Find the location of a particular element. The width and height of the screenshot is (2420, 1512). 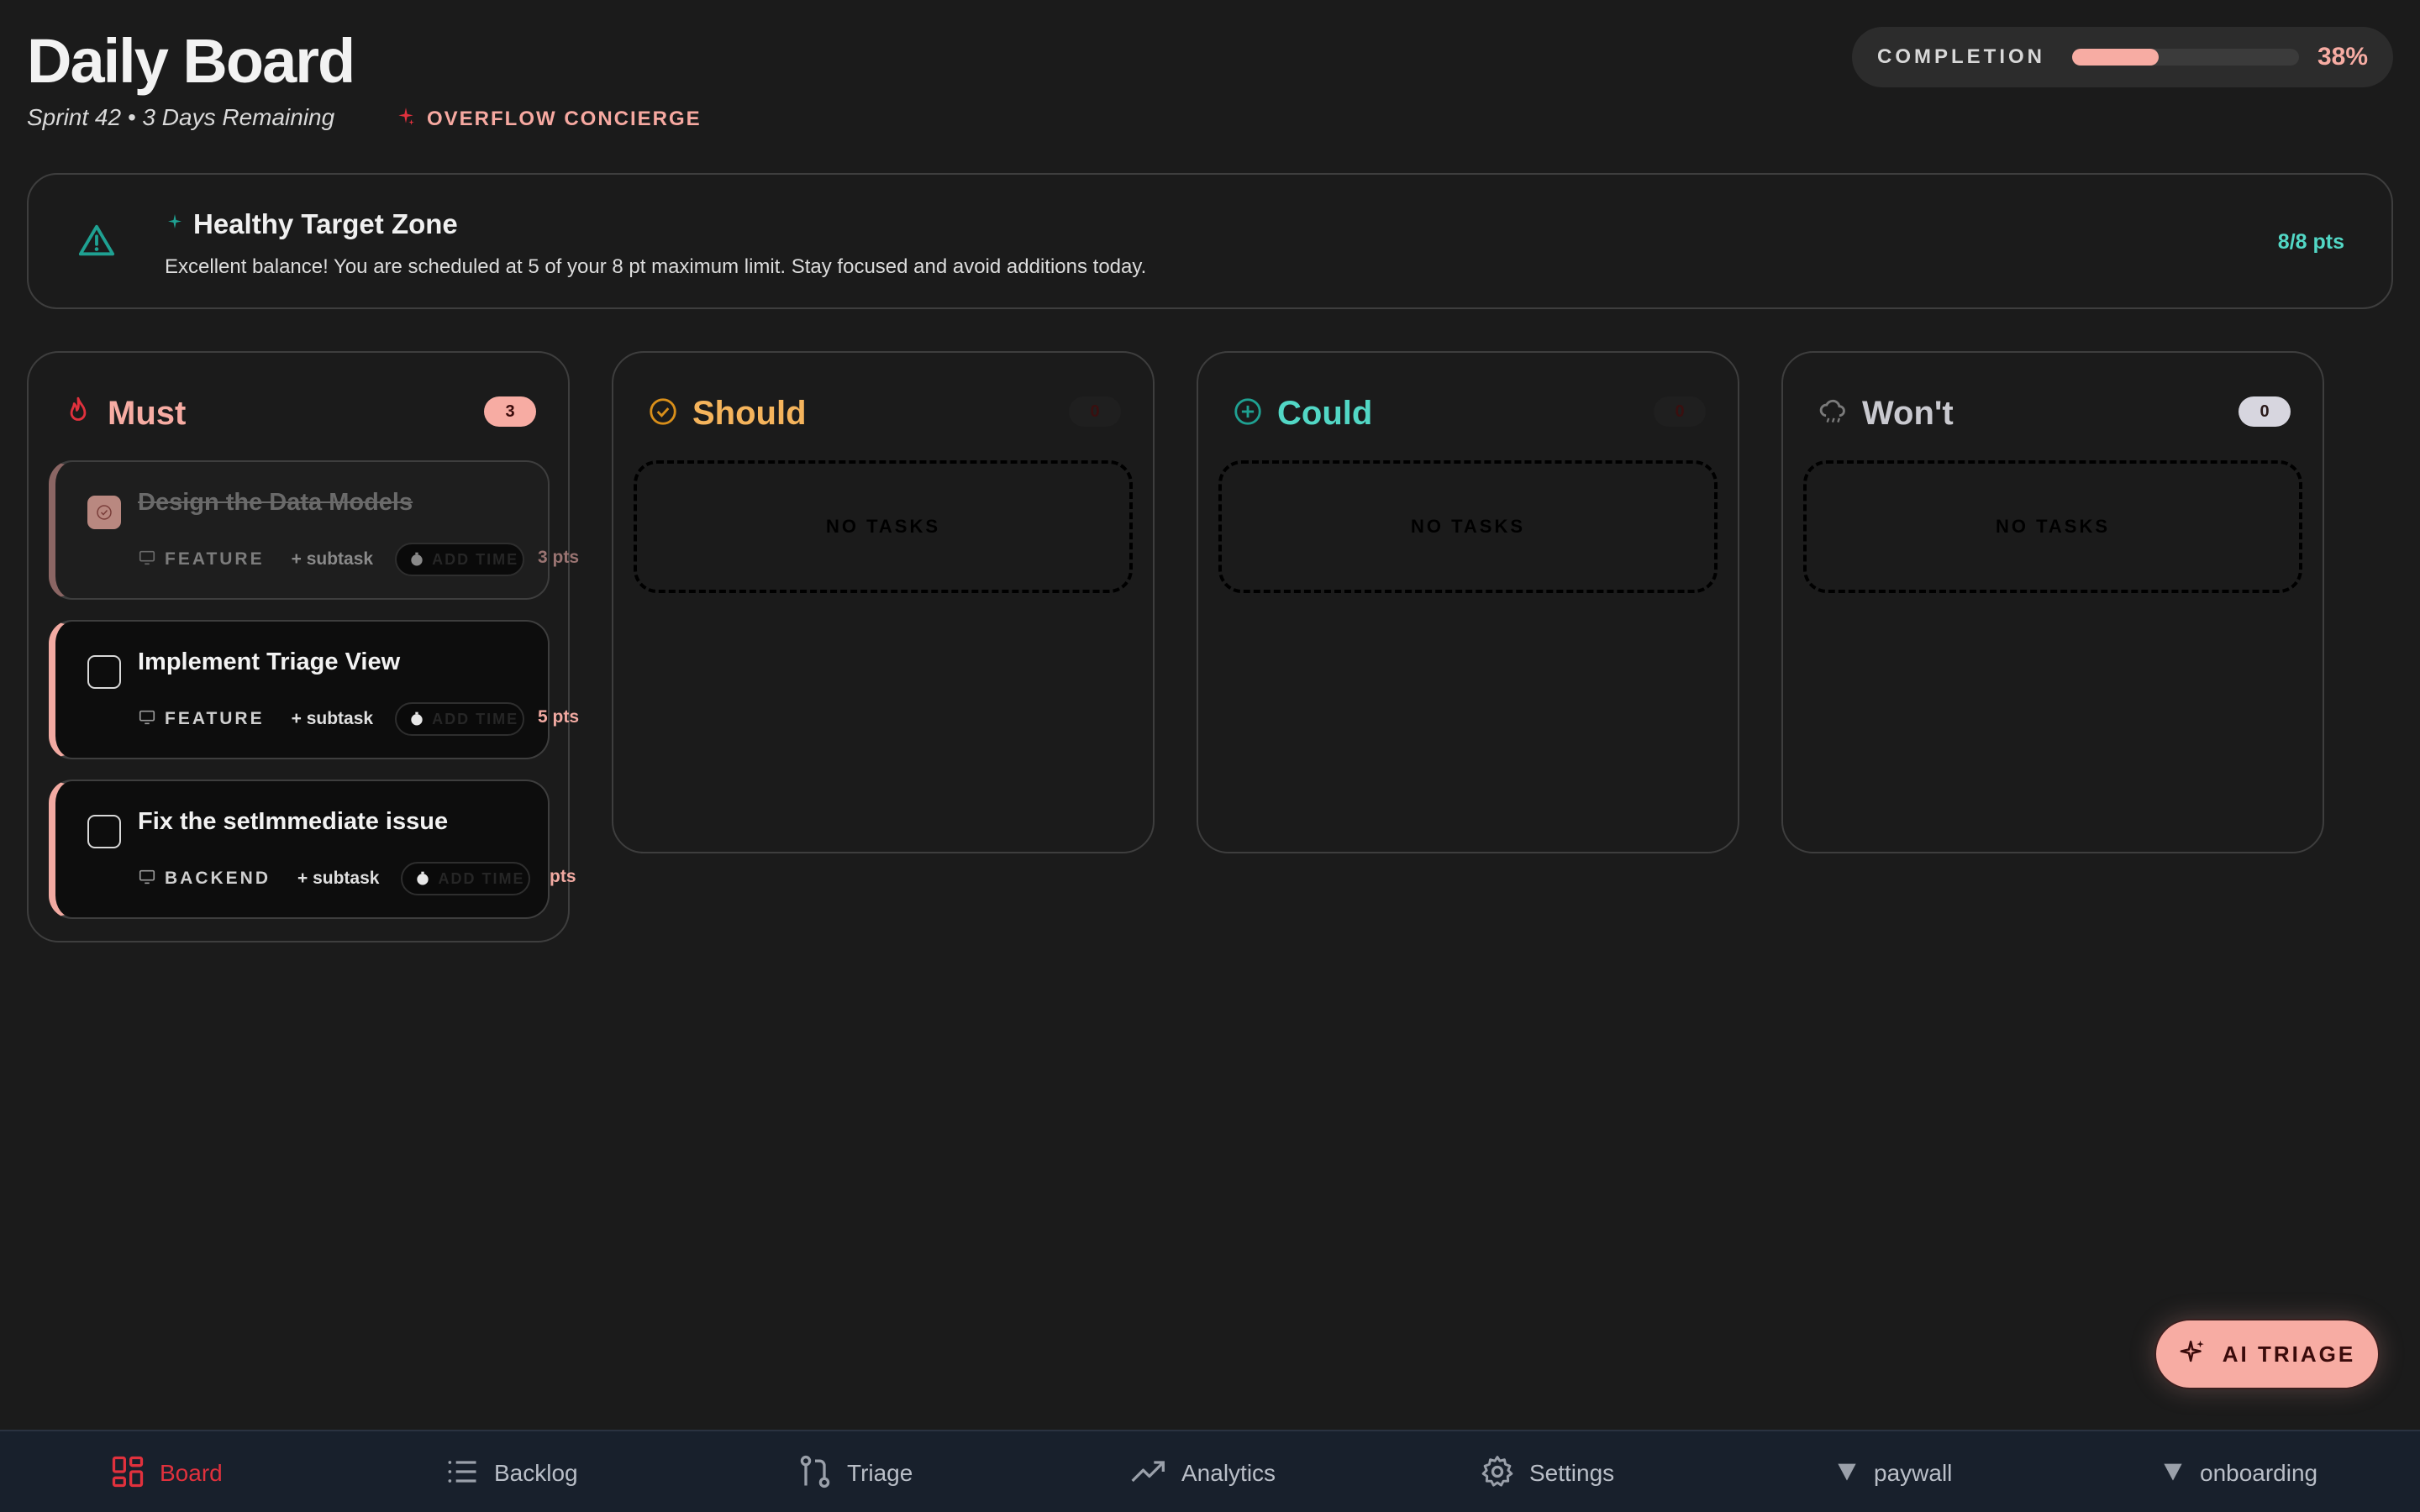

cloud-rain-icon is located at coordinates (1833, 414).